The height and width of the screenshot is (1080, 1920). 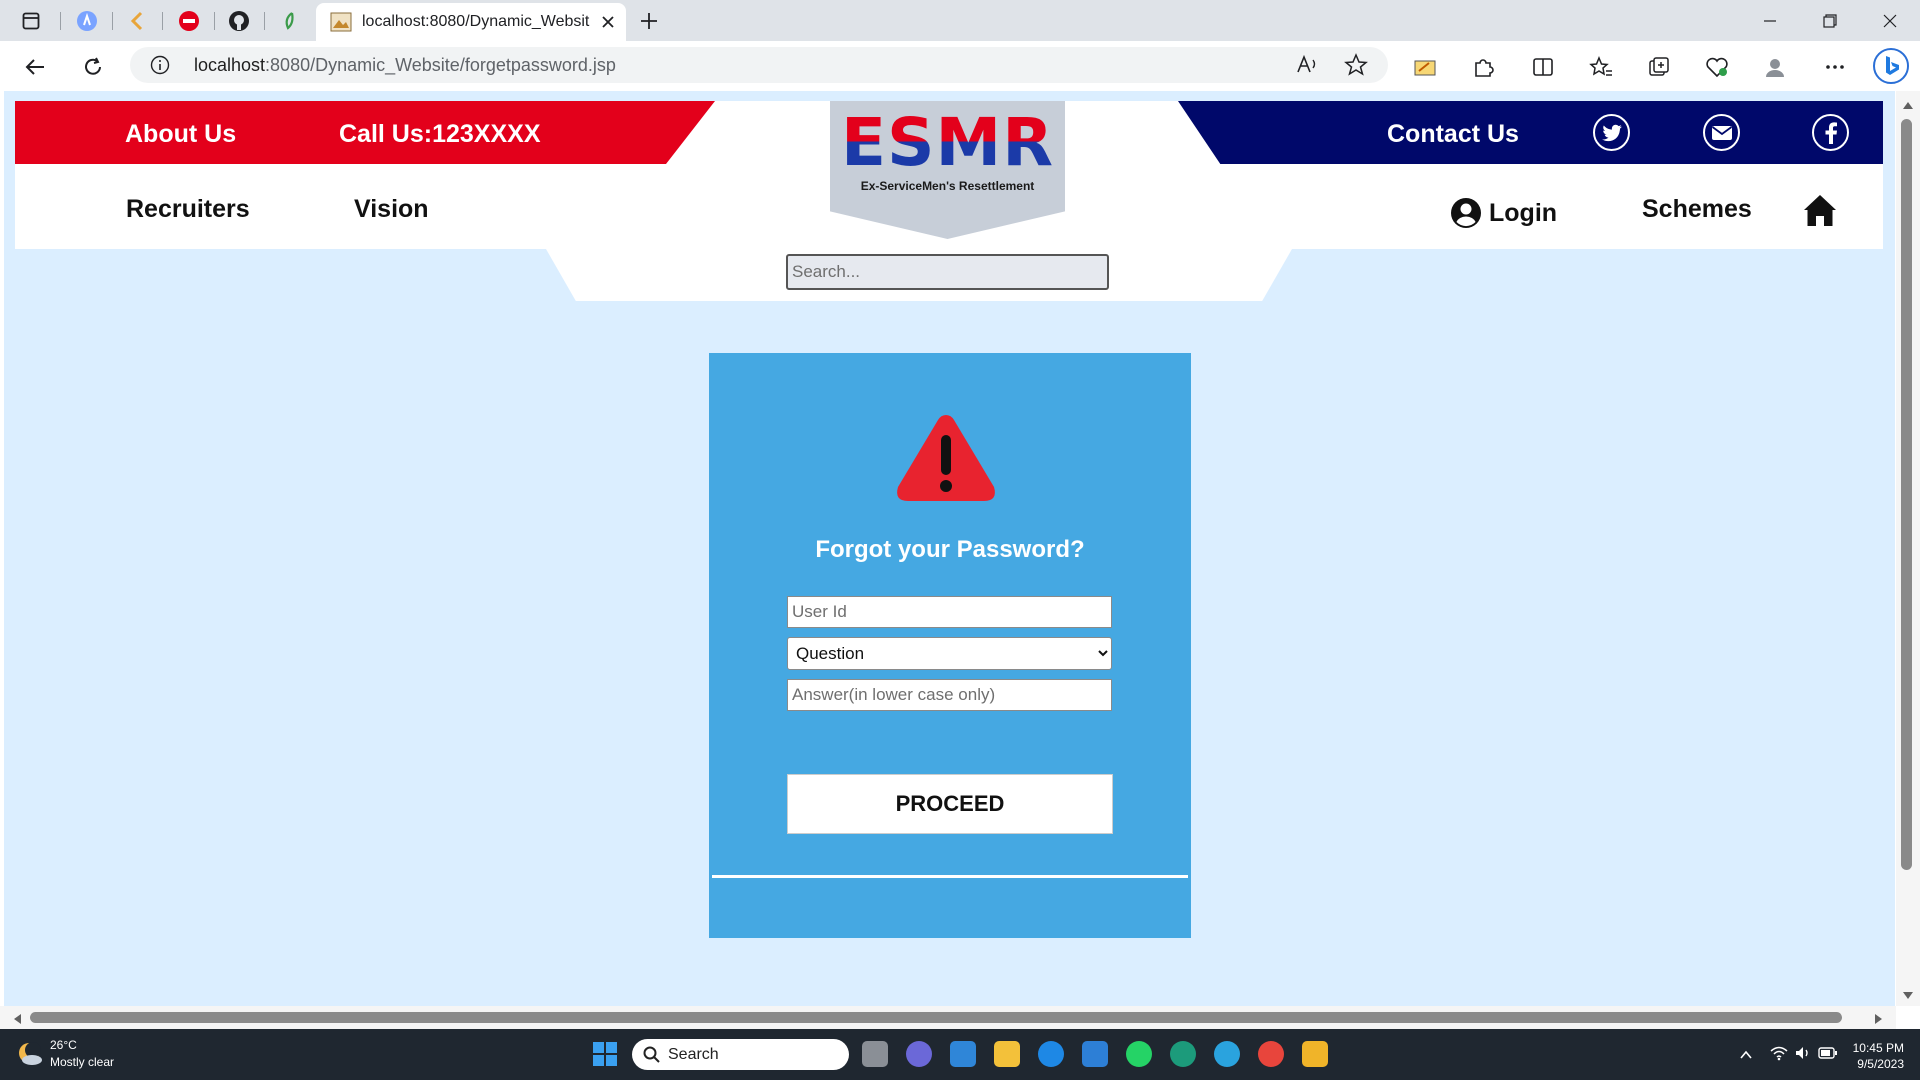 What do you see at coordinates (1543, 67) in the screenshot?
I see `split-screen-icon` at bounding box center [1543, 67].